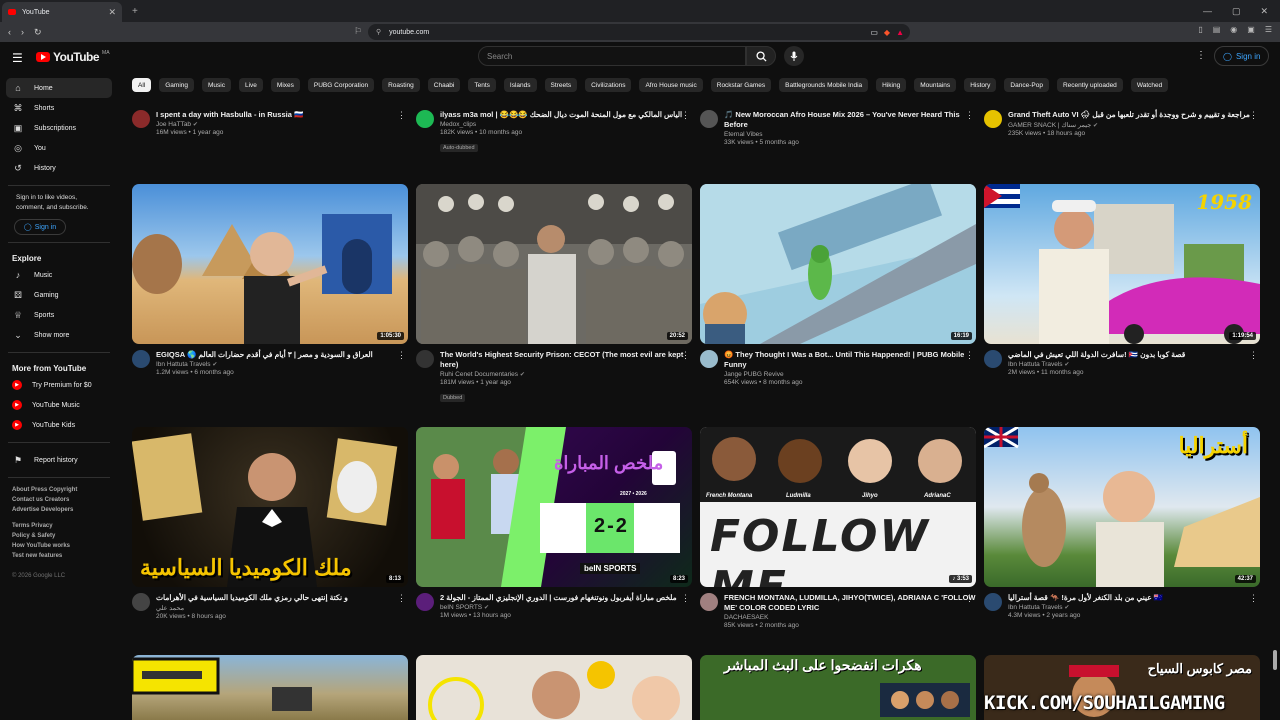 This screenshot has height=720, width=1280. Describe the element at coordinates (270, 507) in the screenshot. I see `video-thumbnail: ملك الكوميديا السياسية 8:13` at that location.